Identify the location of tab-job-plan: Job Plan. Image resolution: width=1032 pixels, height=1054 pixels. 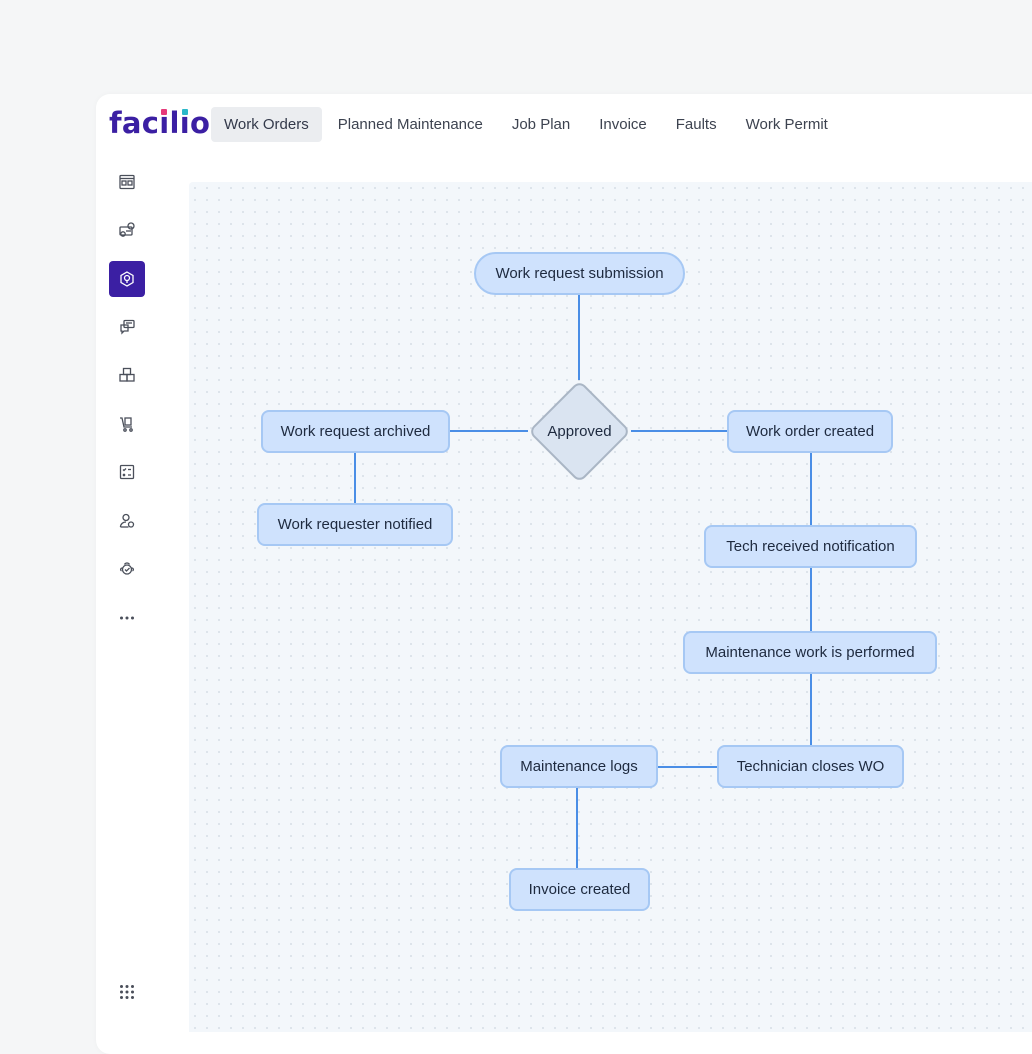
(541, 124).